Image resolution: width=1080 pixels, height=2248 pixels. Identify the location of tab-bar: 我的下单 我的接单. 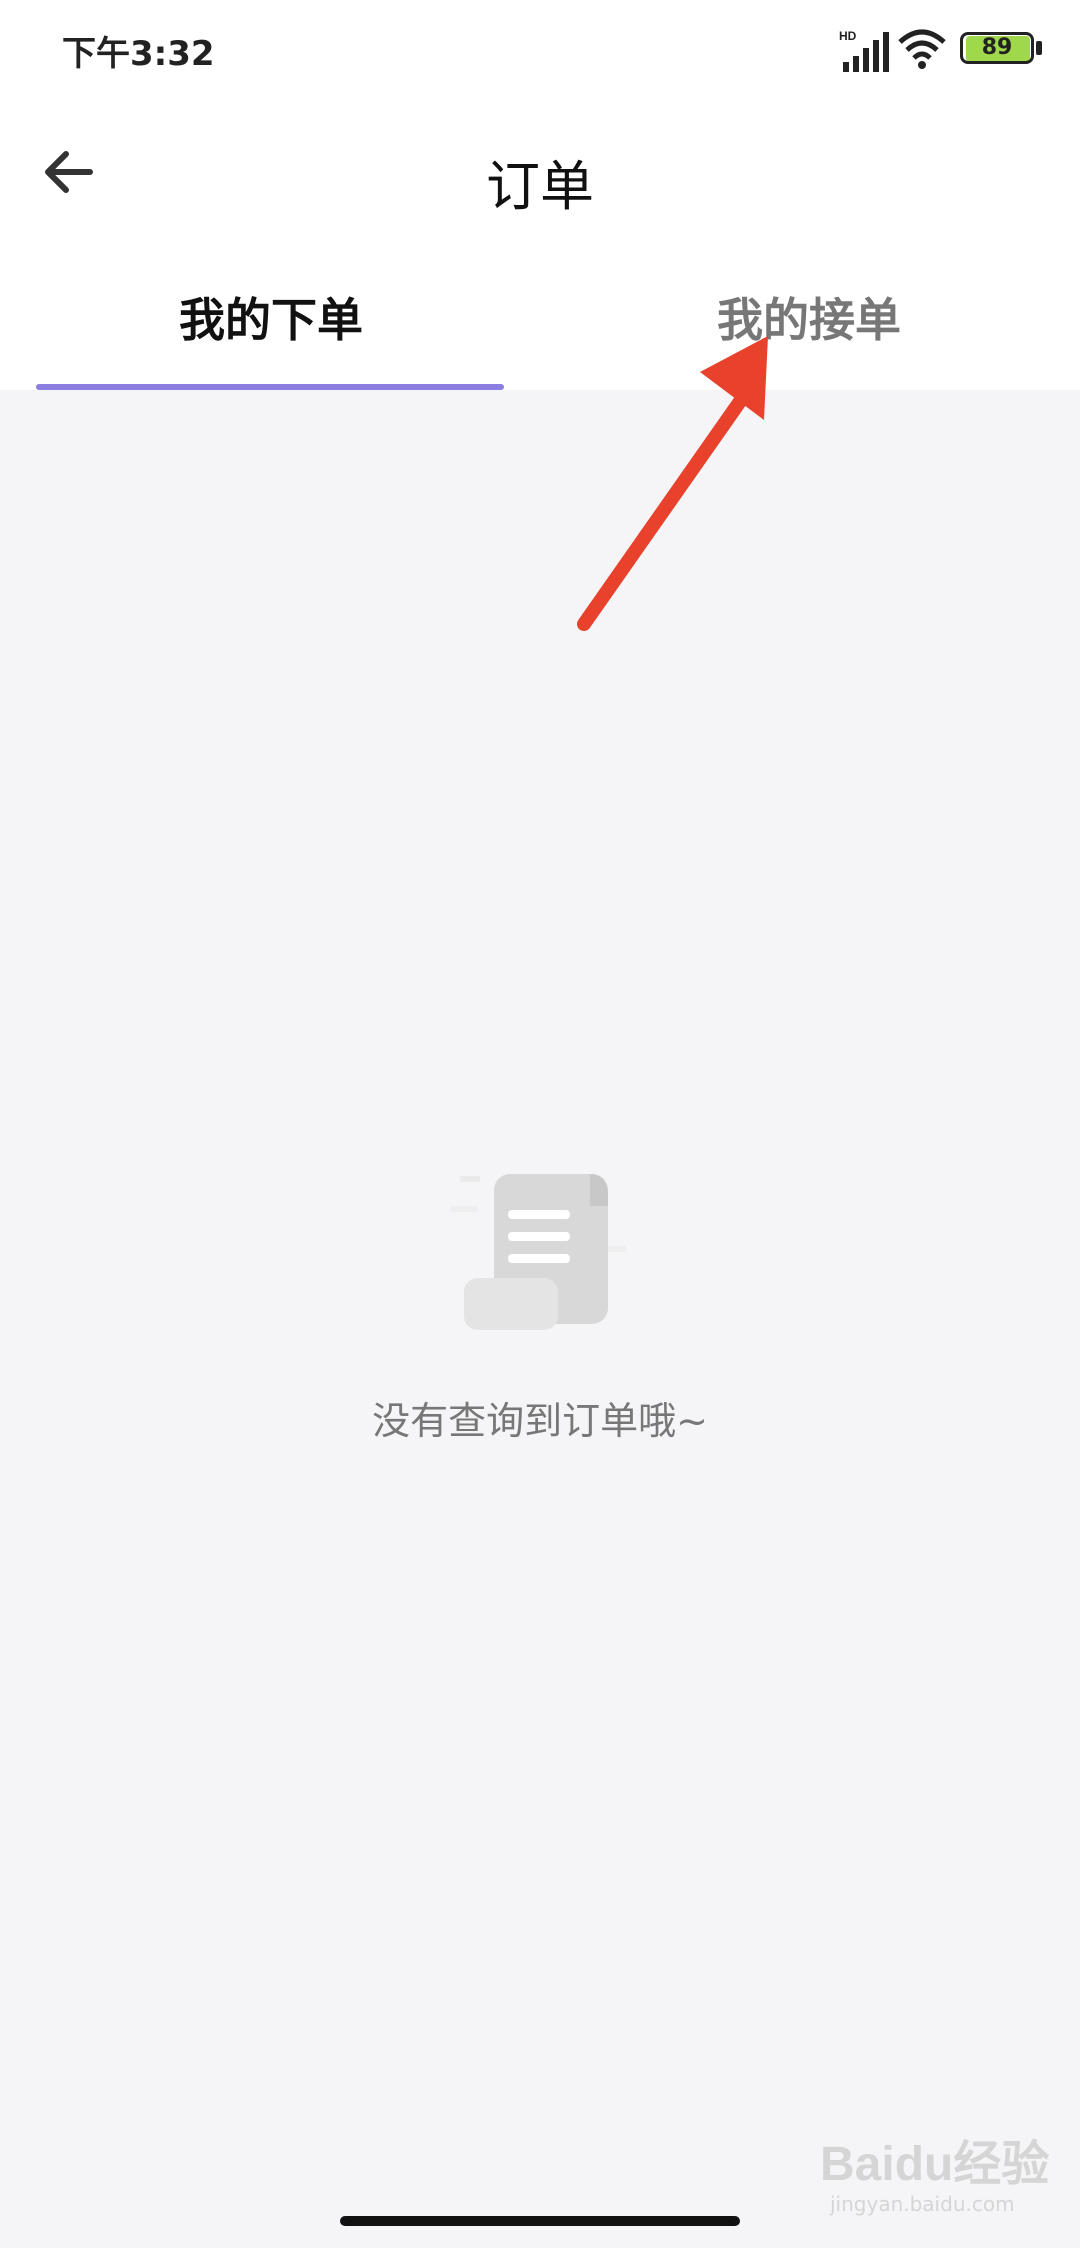
(540, 320).